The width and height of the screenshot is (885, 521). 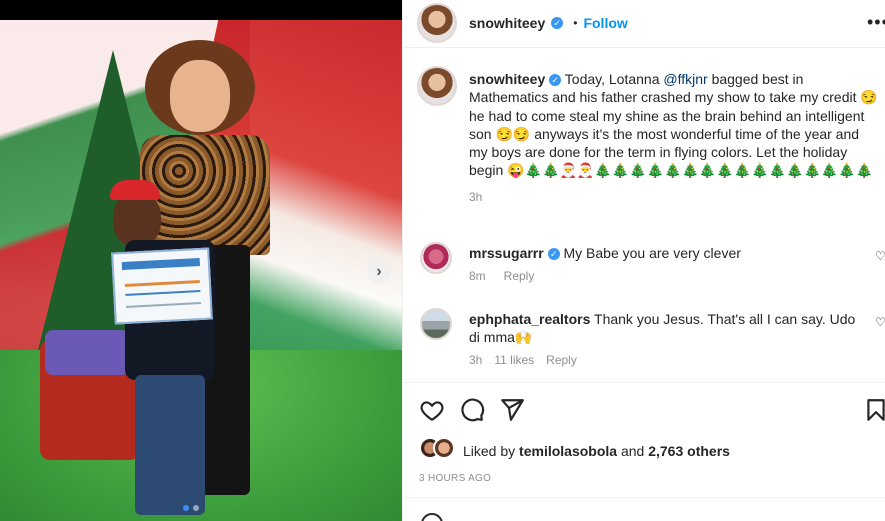 I want to click on boy-figure, so click(x=160, y=350).